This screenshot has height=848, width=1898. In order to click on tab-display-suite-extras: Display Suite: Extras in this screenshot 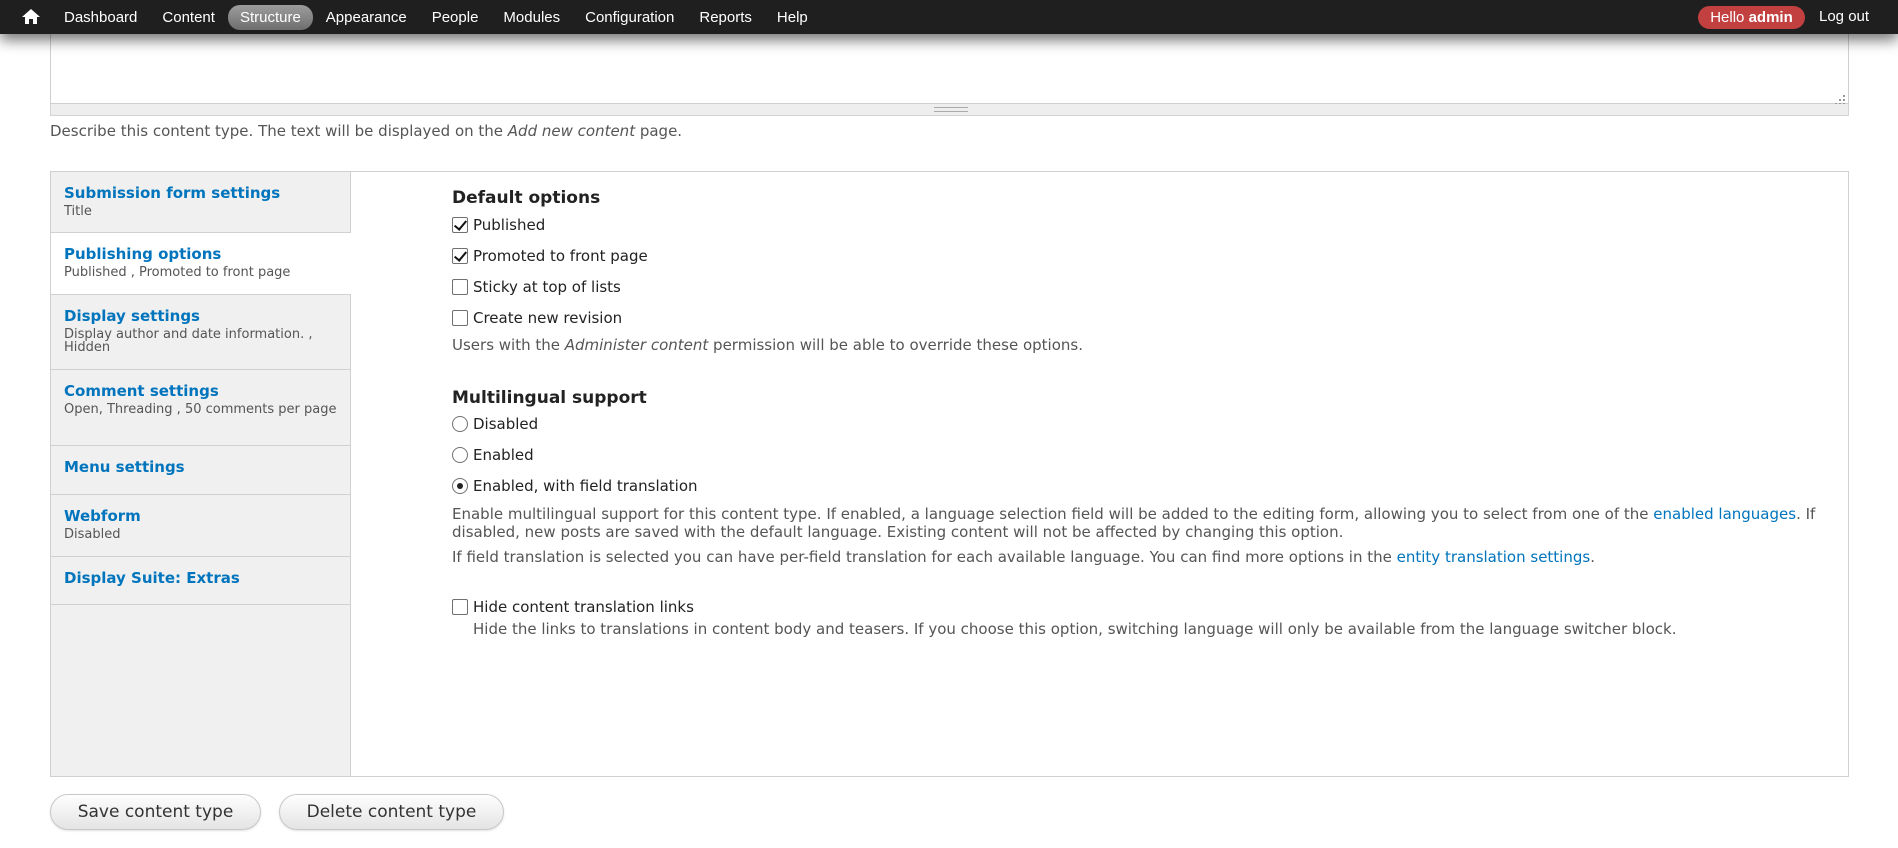, I will do `click(200, 581)`.